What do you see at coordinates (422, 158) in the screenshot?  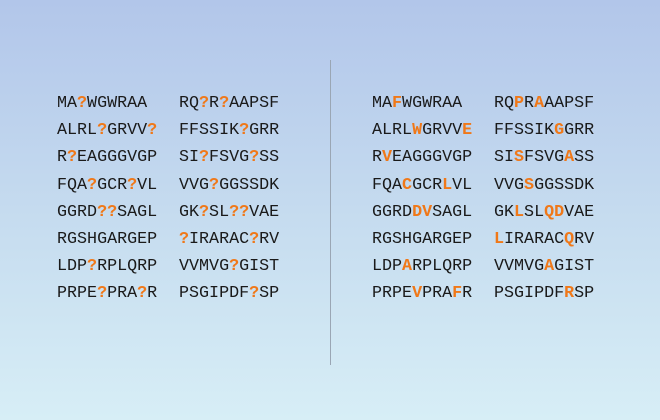 I see `sequence-word: RVEAGGGVGP` at bounding box center [422, 158].